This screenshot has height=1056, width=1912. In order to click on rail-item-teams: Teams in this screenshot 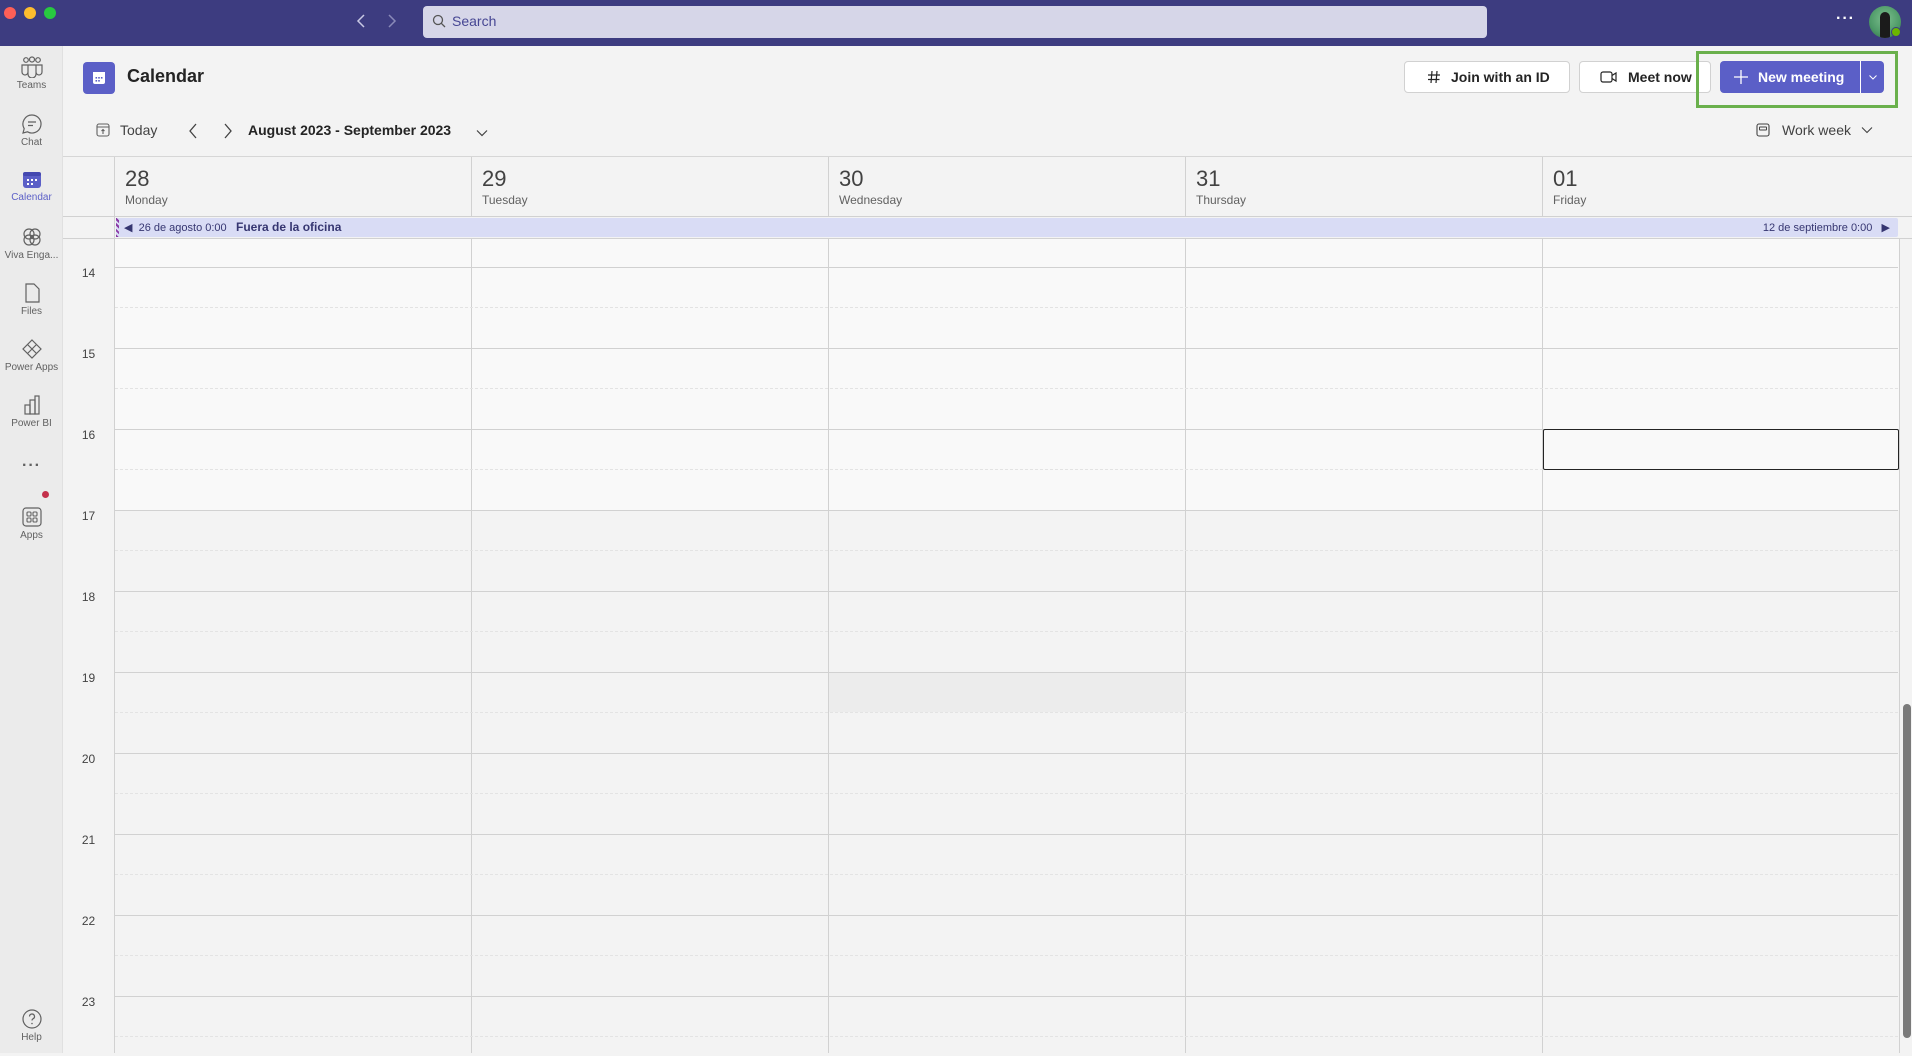, I will do `click(31, 80)`.